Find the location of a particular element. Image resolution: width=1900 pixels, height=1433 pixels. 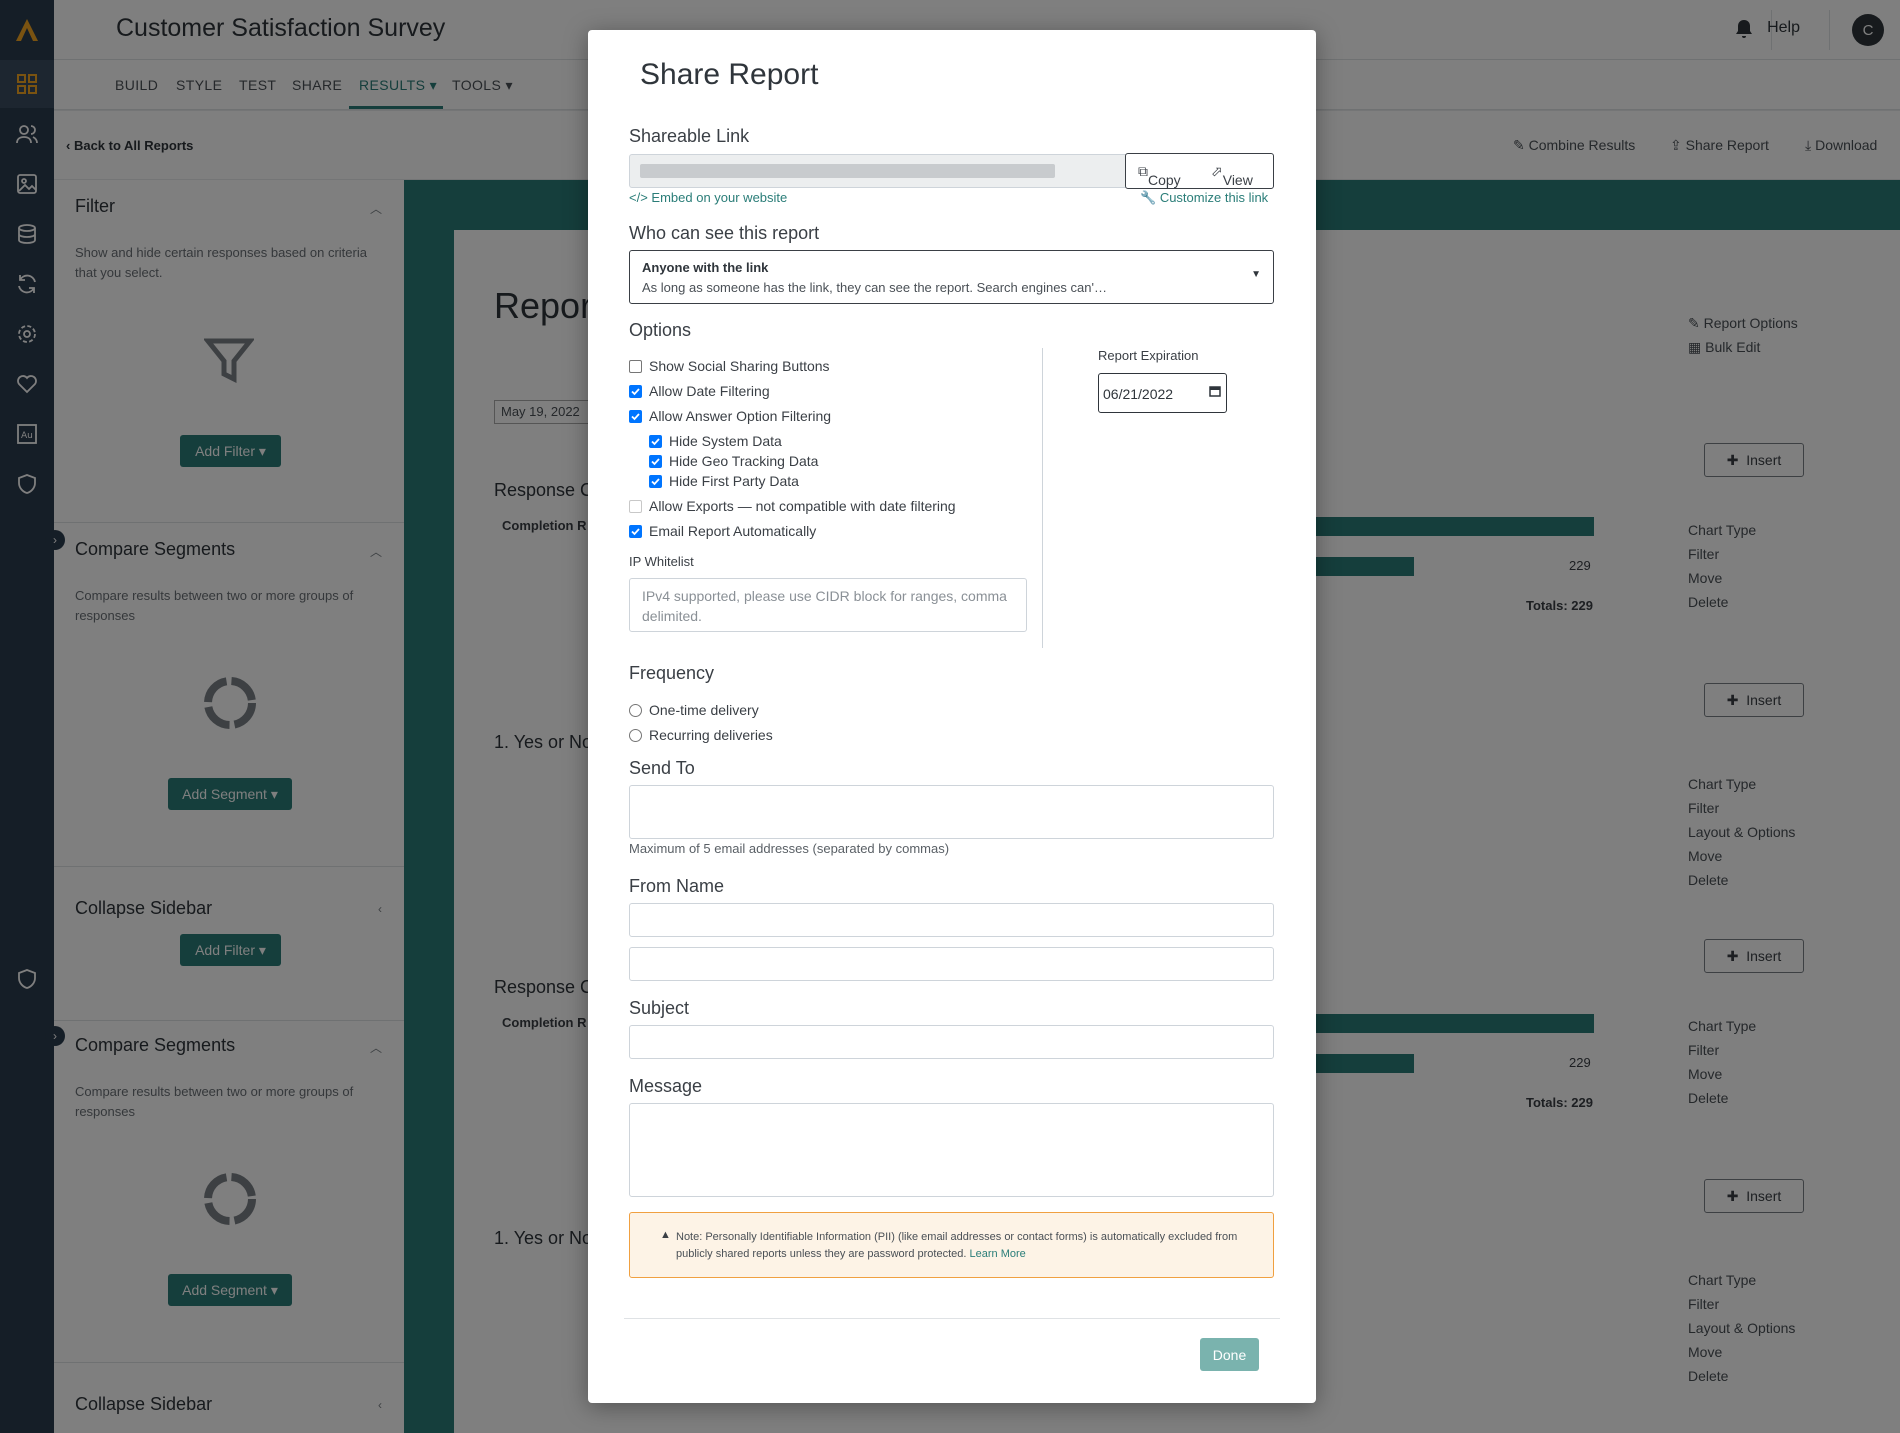

expiration-date-input: 06/21/2022 is located at coordinates (1162, 393).